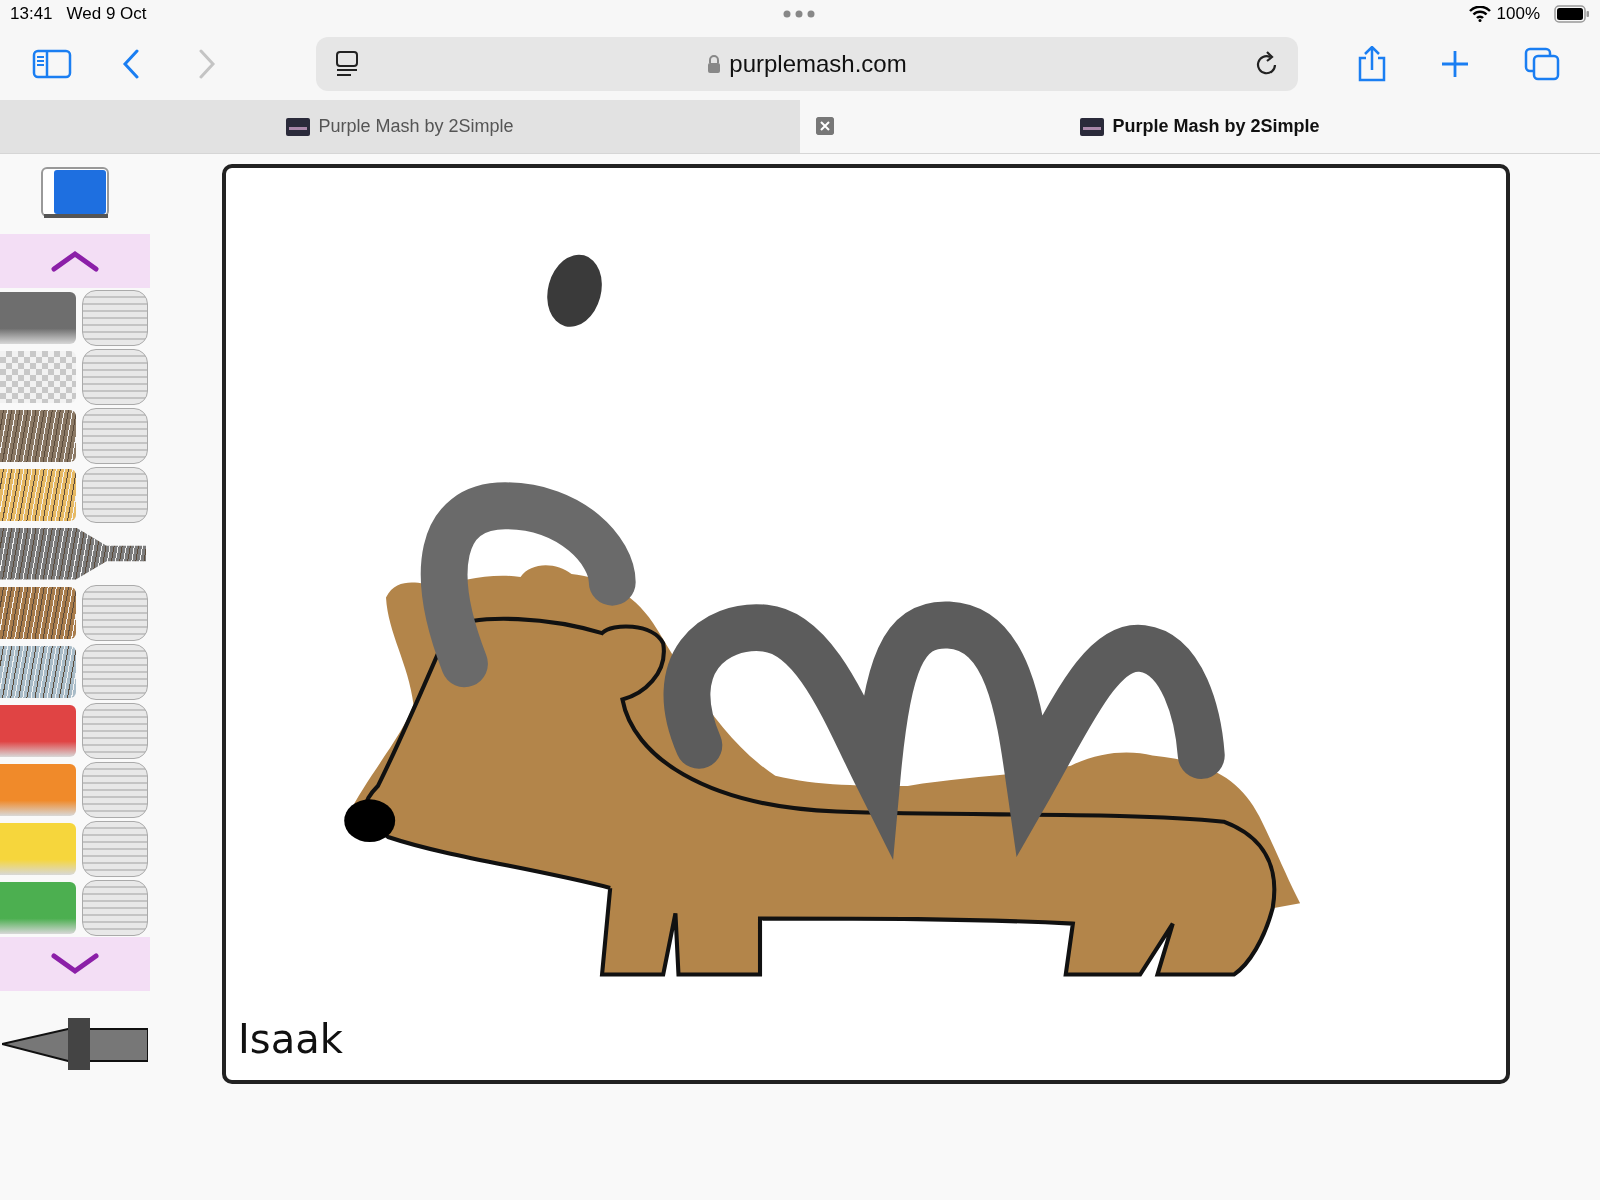 This screenshot has width=1600, height=1200. What do you see at coordinates (131, 64) in the screenshot?
I see `back-icon` at bounding box center [131, 64].